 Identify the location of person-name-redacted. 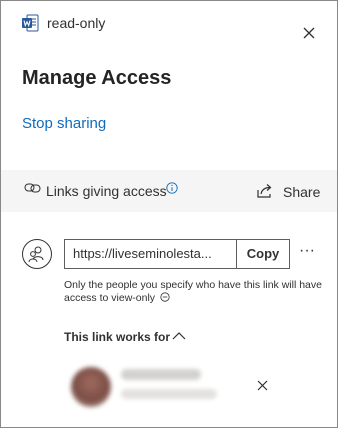
(161, 374).